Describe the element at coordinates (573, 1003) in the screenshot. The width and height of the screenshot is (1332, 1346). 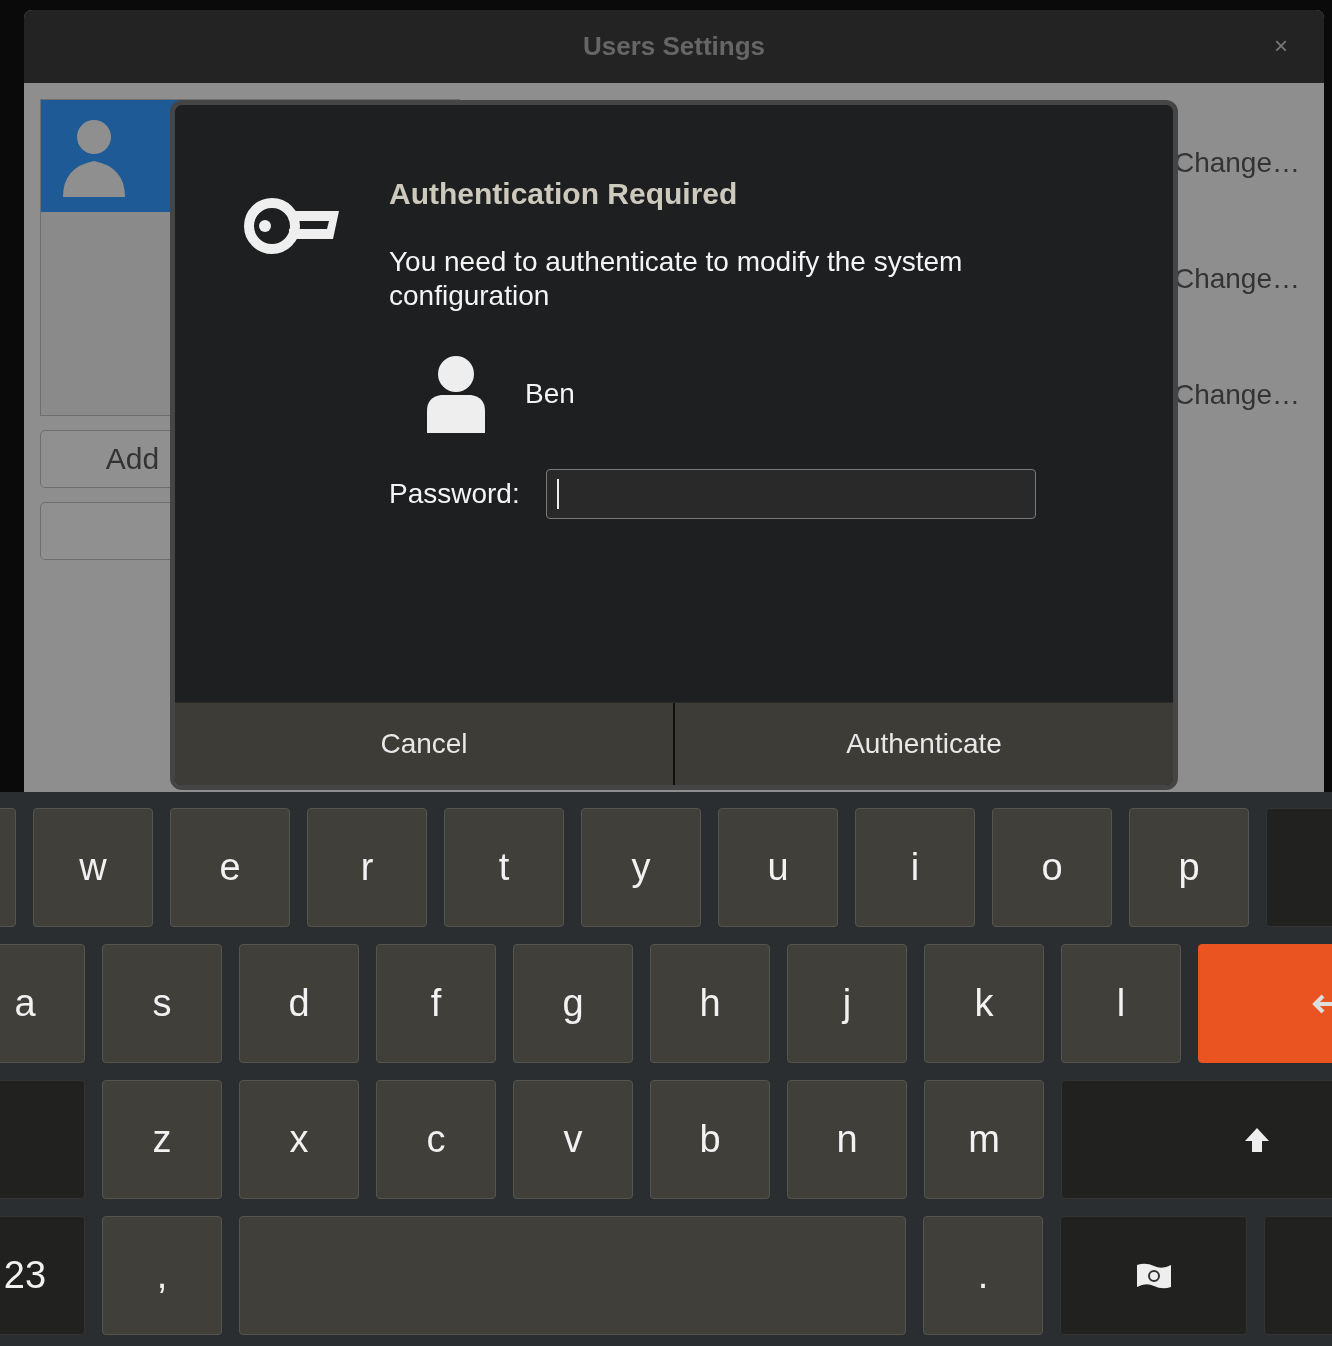
I see `letter-key: g` at that location.